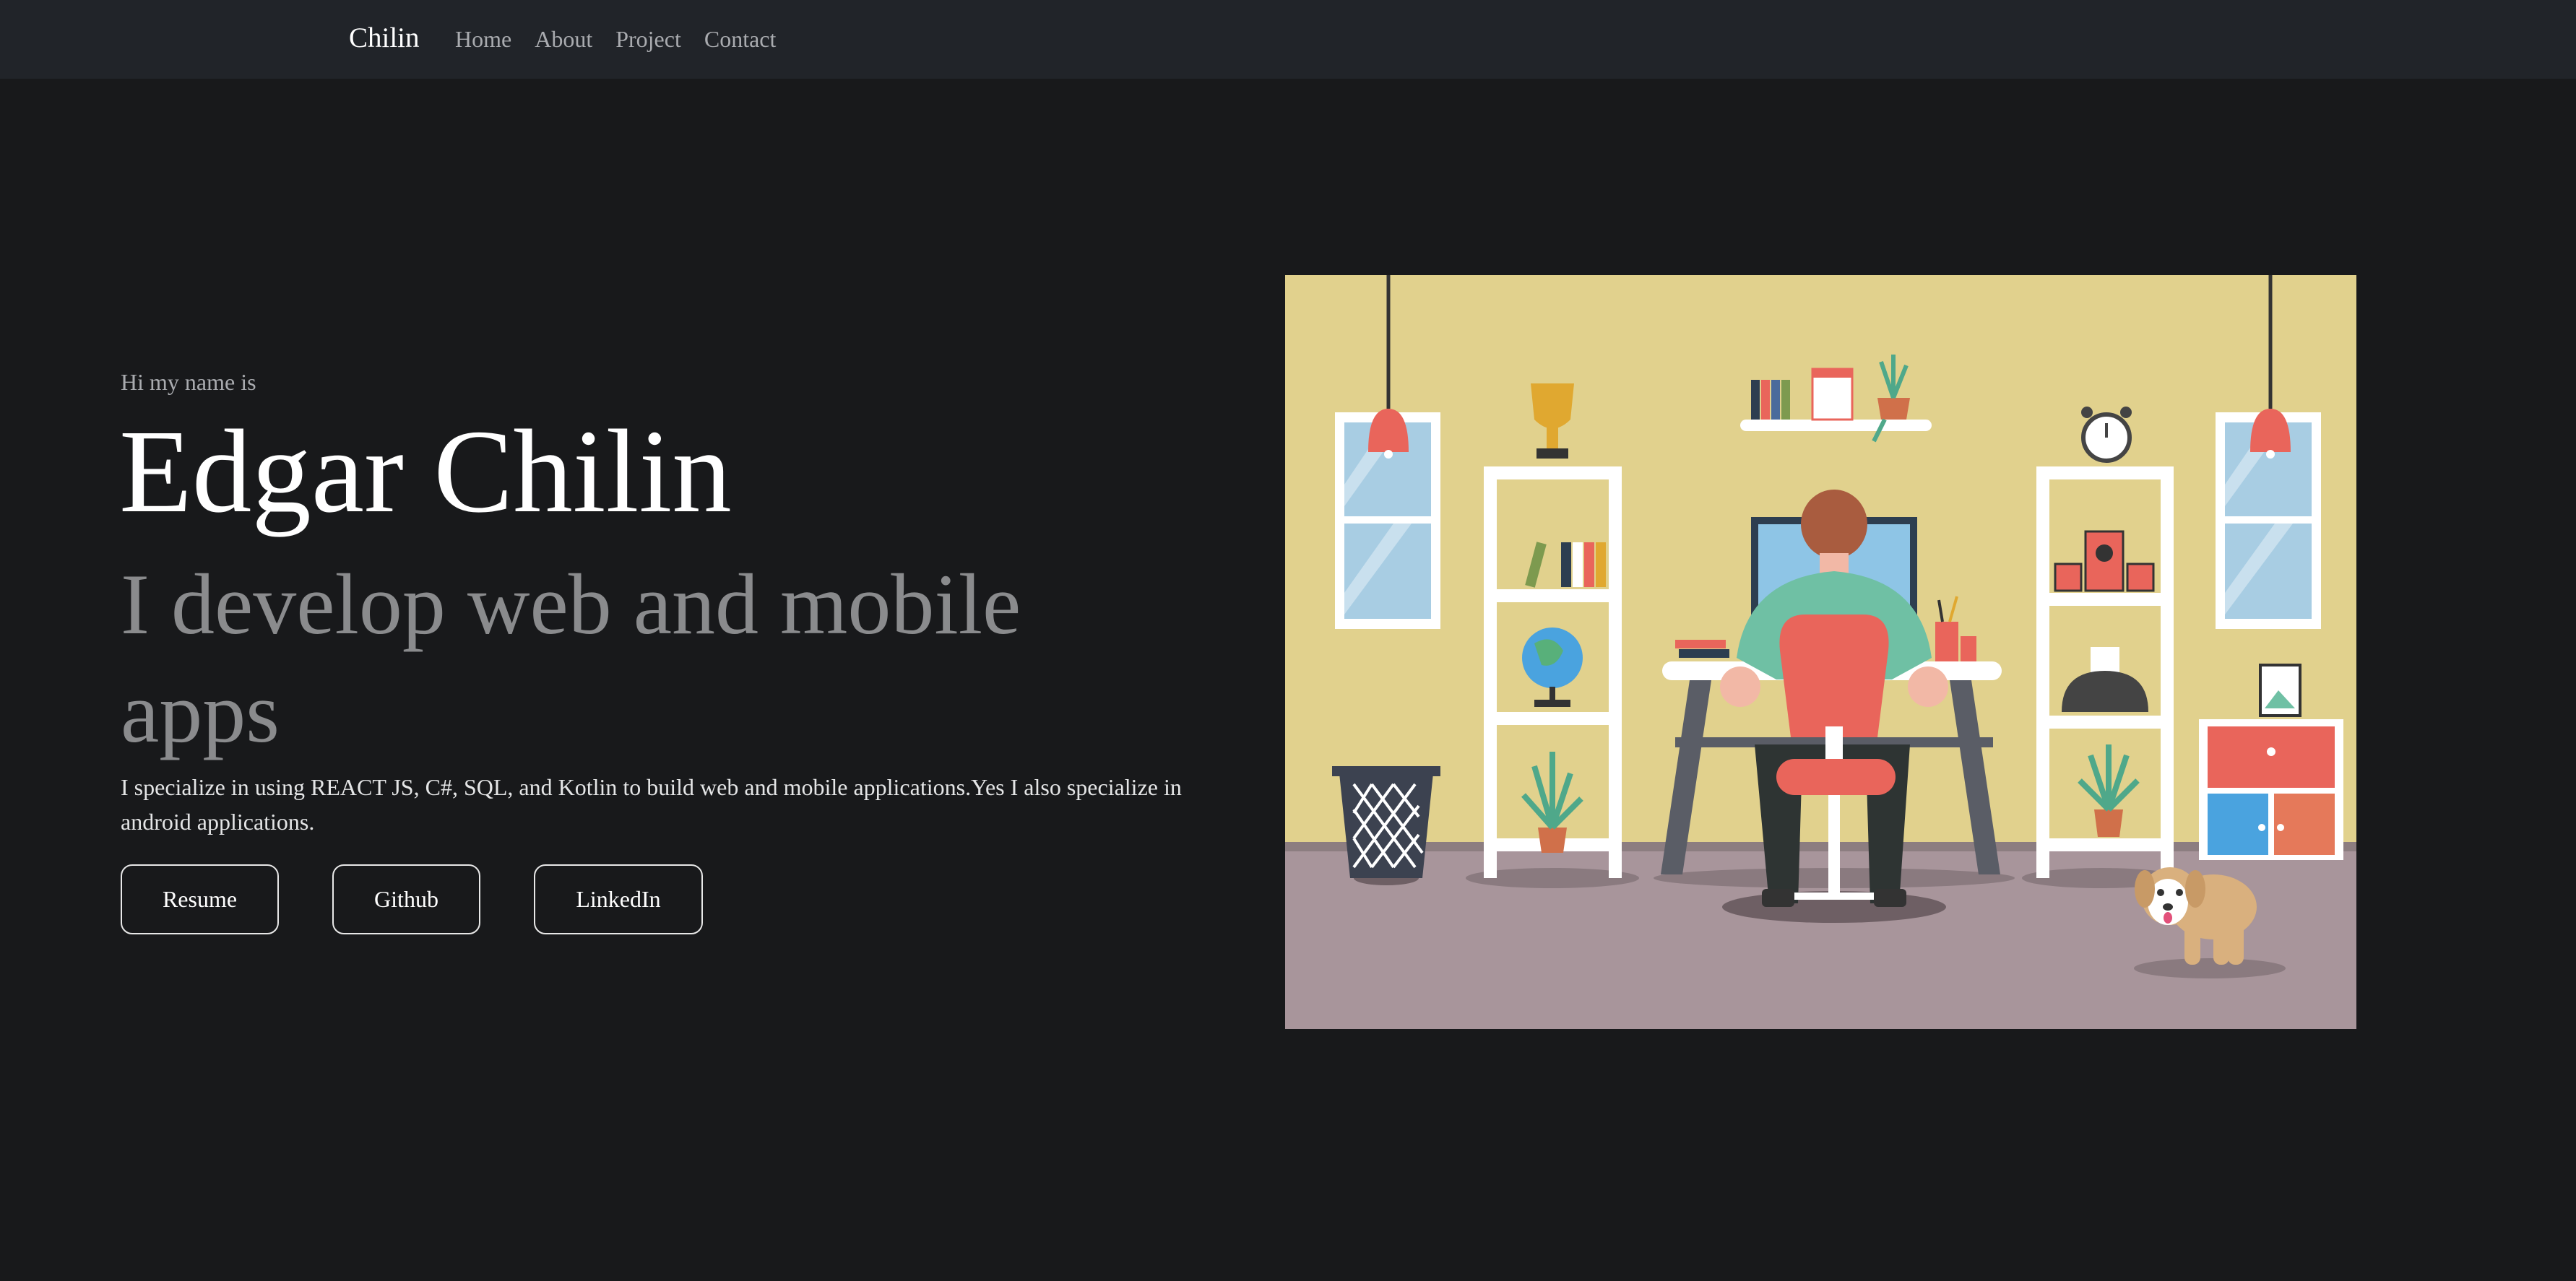  What do you see at coordinates (571, 658) in the screenshot?
I see `hero-tagline: I develop web and mobile apps` at bounding box center [571, 658].